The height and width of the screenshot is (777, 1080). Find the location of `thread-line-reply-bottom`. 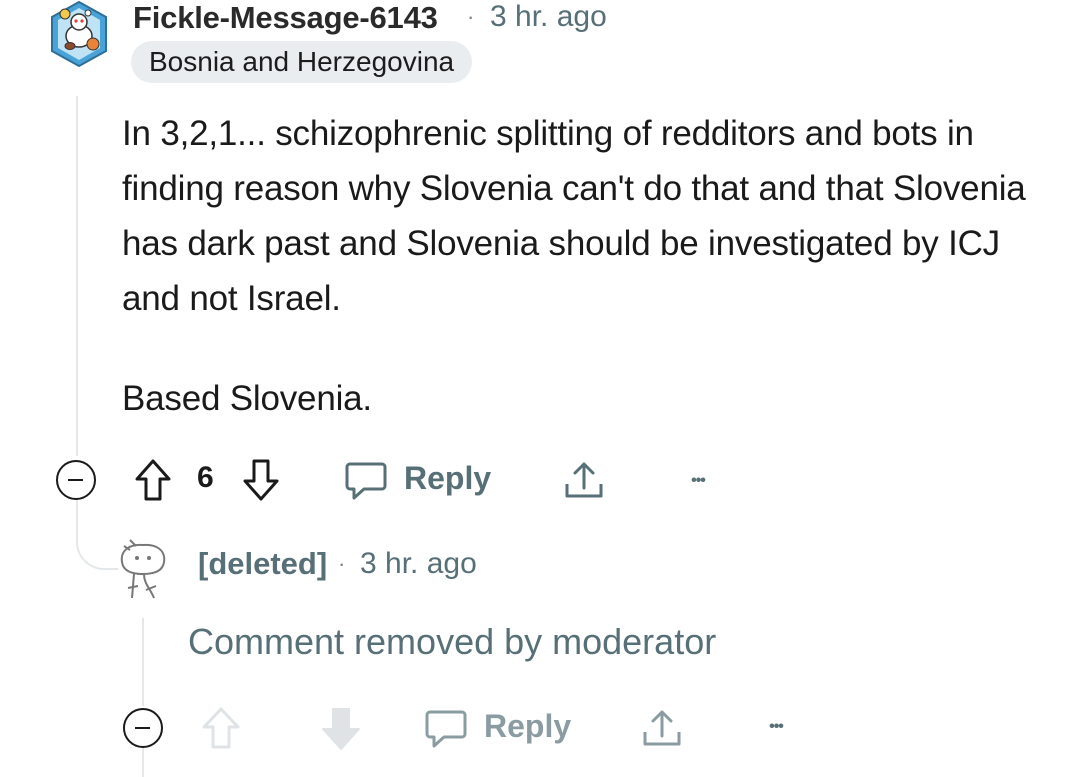

thread-line-reply-bottom is located at coordinates (143, 761).